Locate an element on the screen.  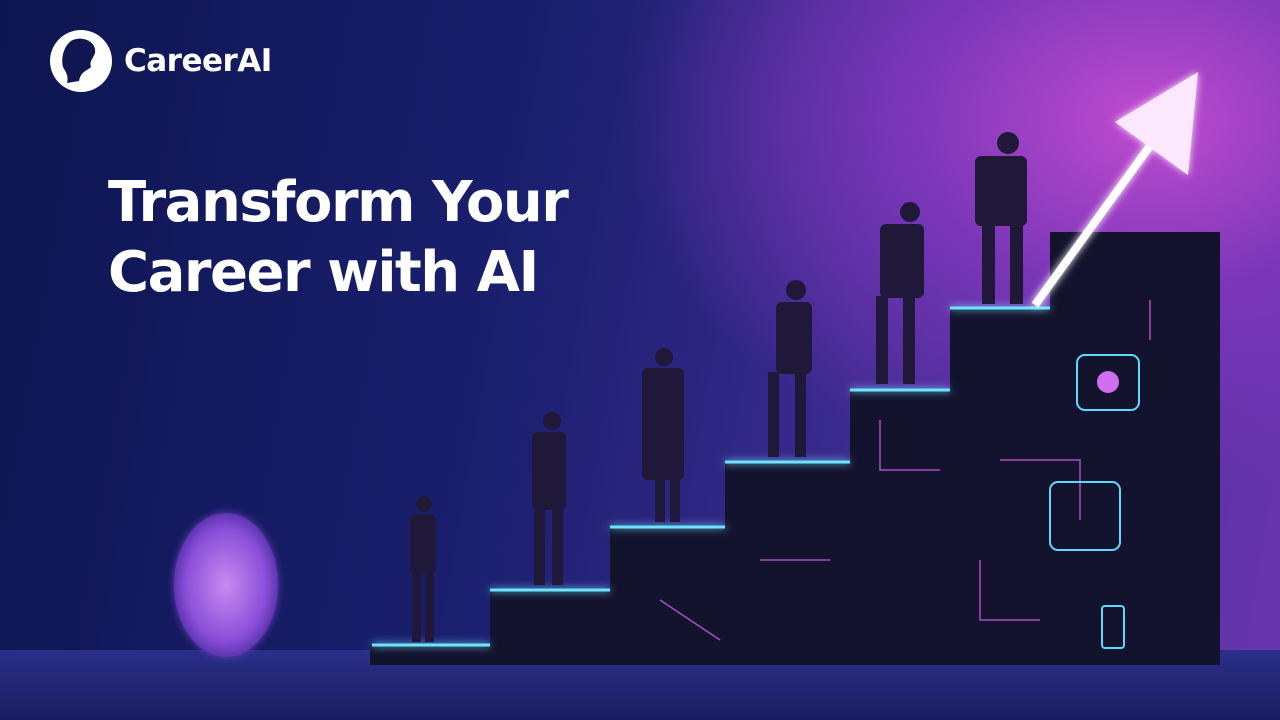
hero-headline: Transform Your Career with AI is located at coordinates (338, 238).